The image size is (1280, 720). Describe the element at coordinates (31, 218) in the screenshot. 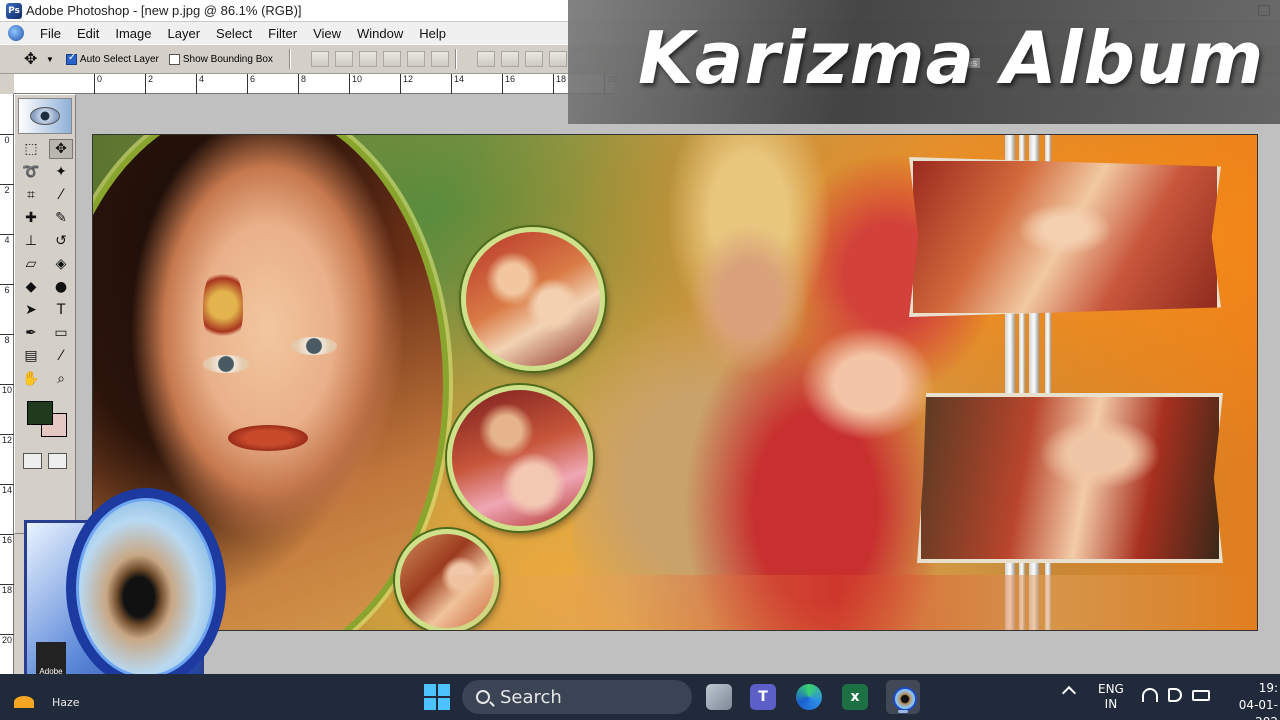

I see `healing-brush-tool-icon: ✚` at that location.